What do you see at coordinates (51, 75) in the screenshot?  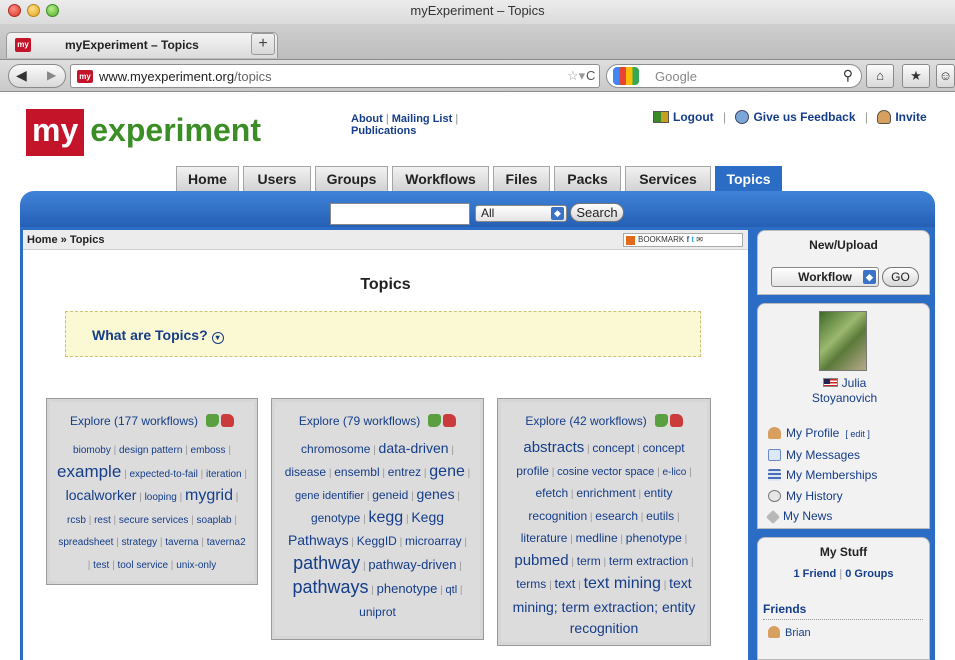 I see `forward-arrow-icon: ▶` at bounding box center [51, 75].